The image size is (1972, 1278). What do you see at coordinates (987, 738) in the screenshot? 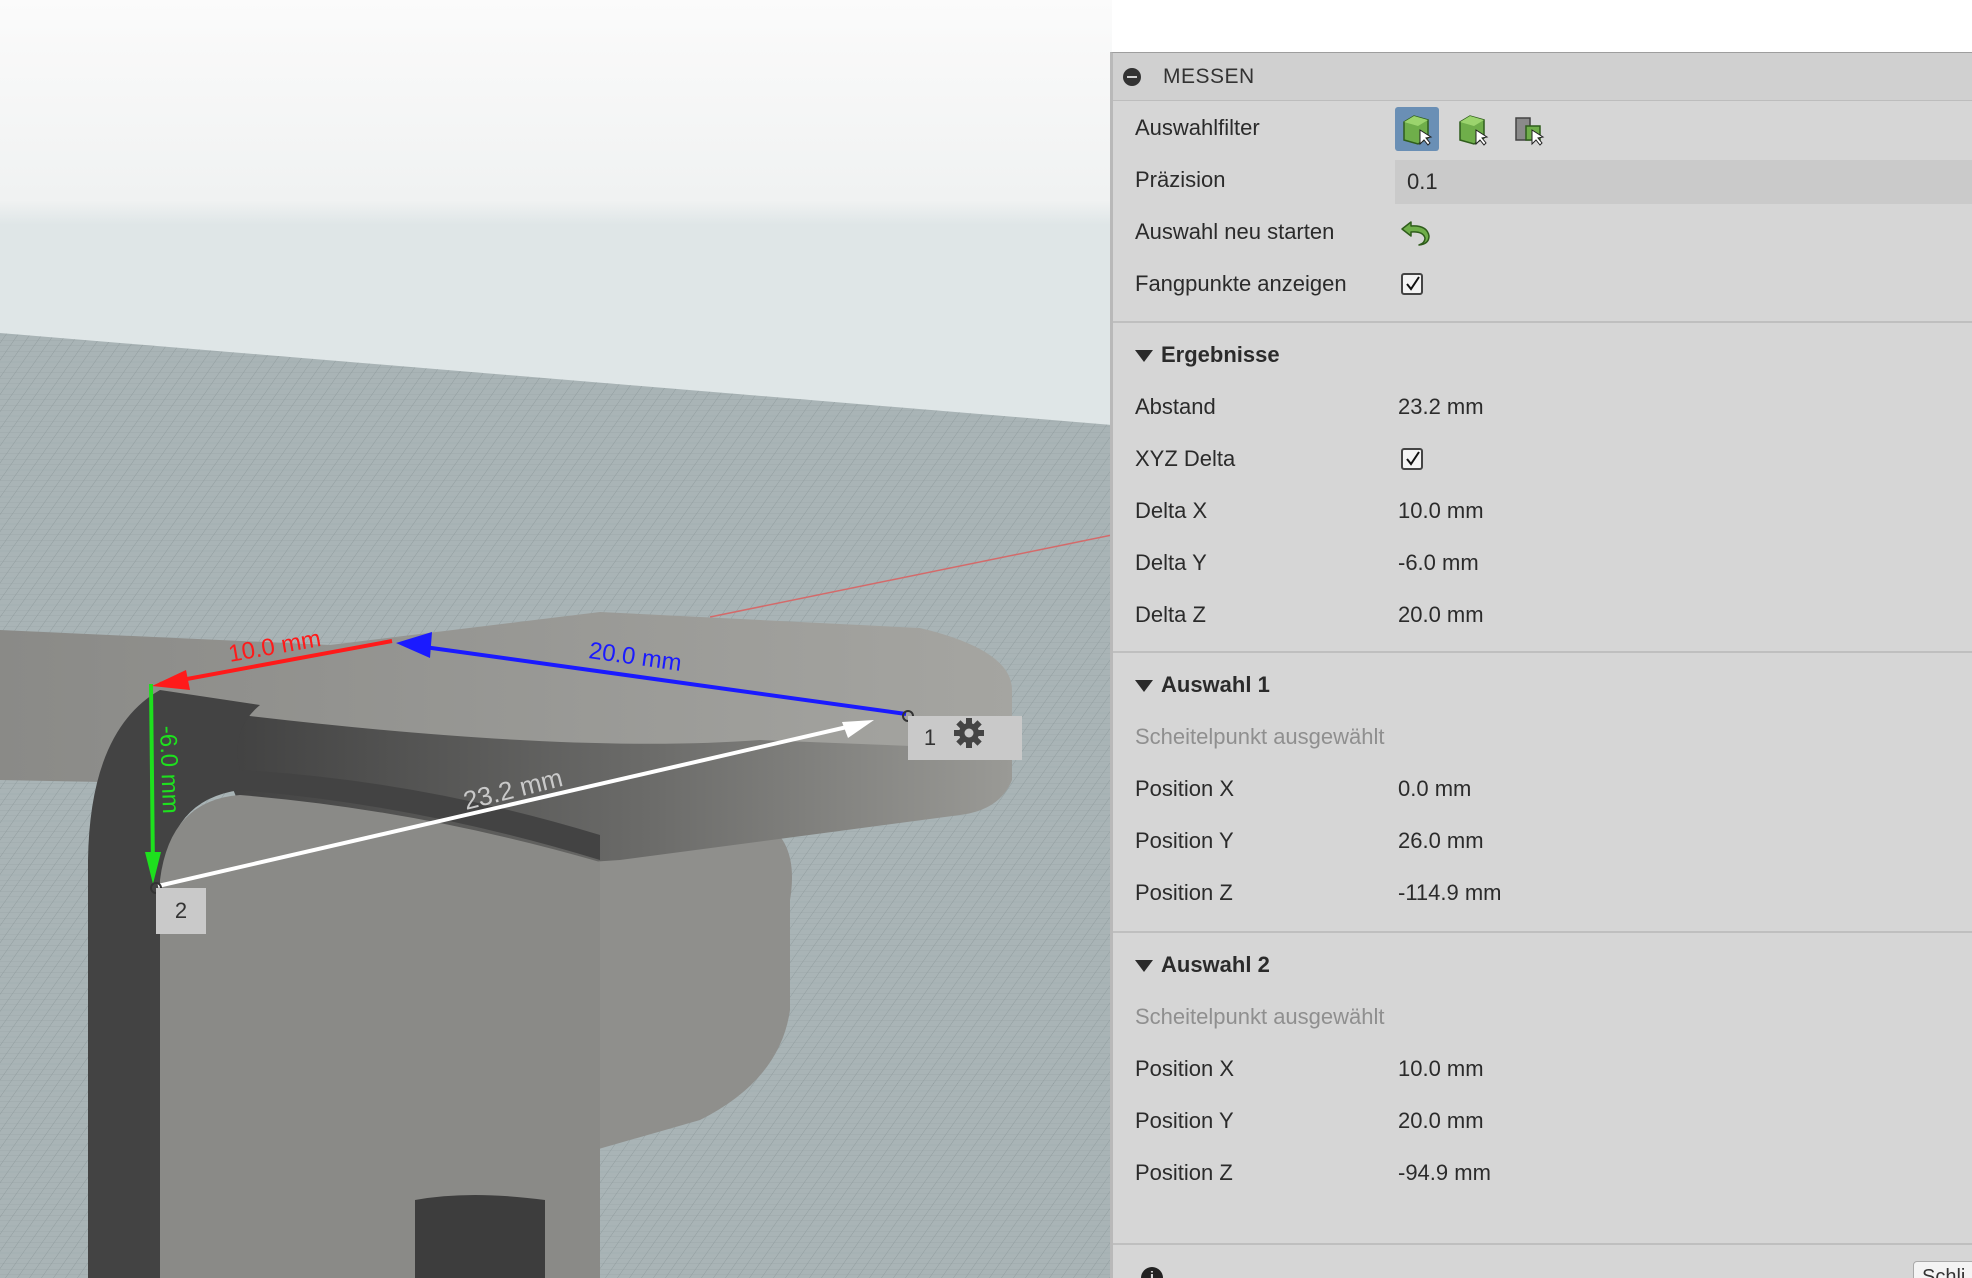
I see `measure-settings-button` at bounding box center [987, 738].